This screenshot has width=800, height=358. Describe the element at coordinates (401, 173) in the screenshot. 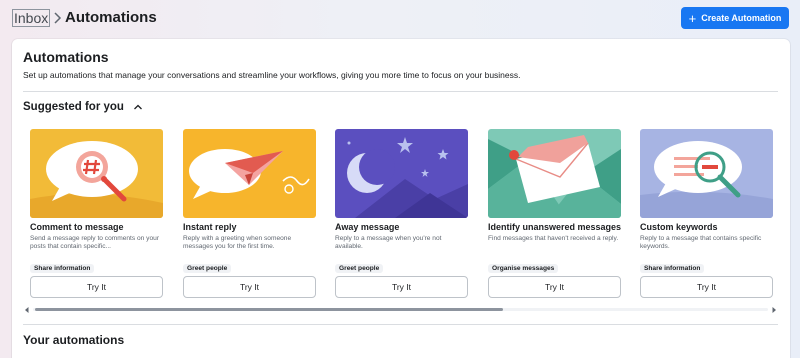

I see `away-message-illustration` at that location.